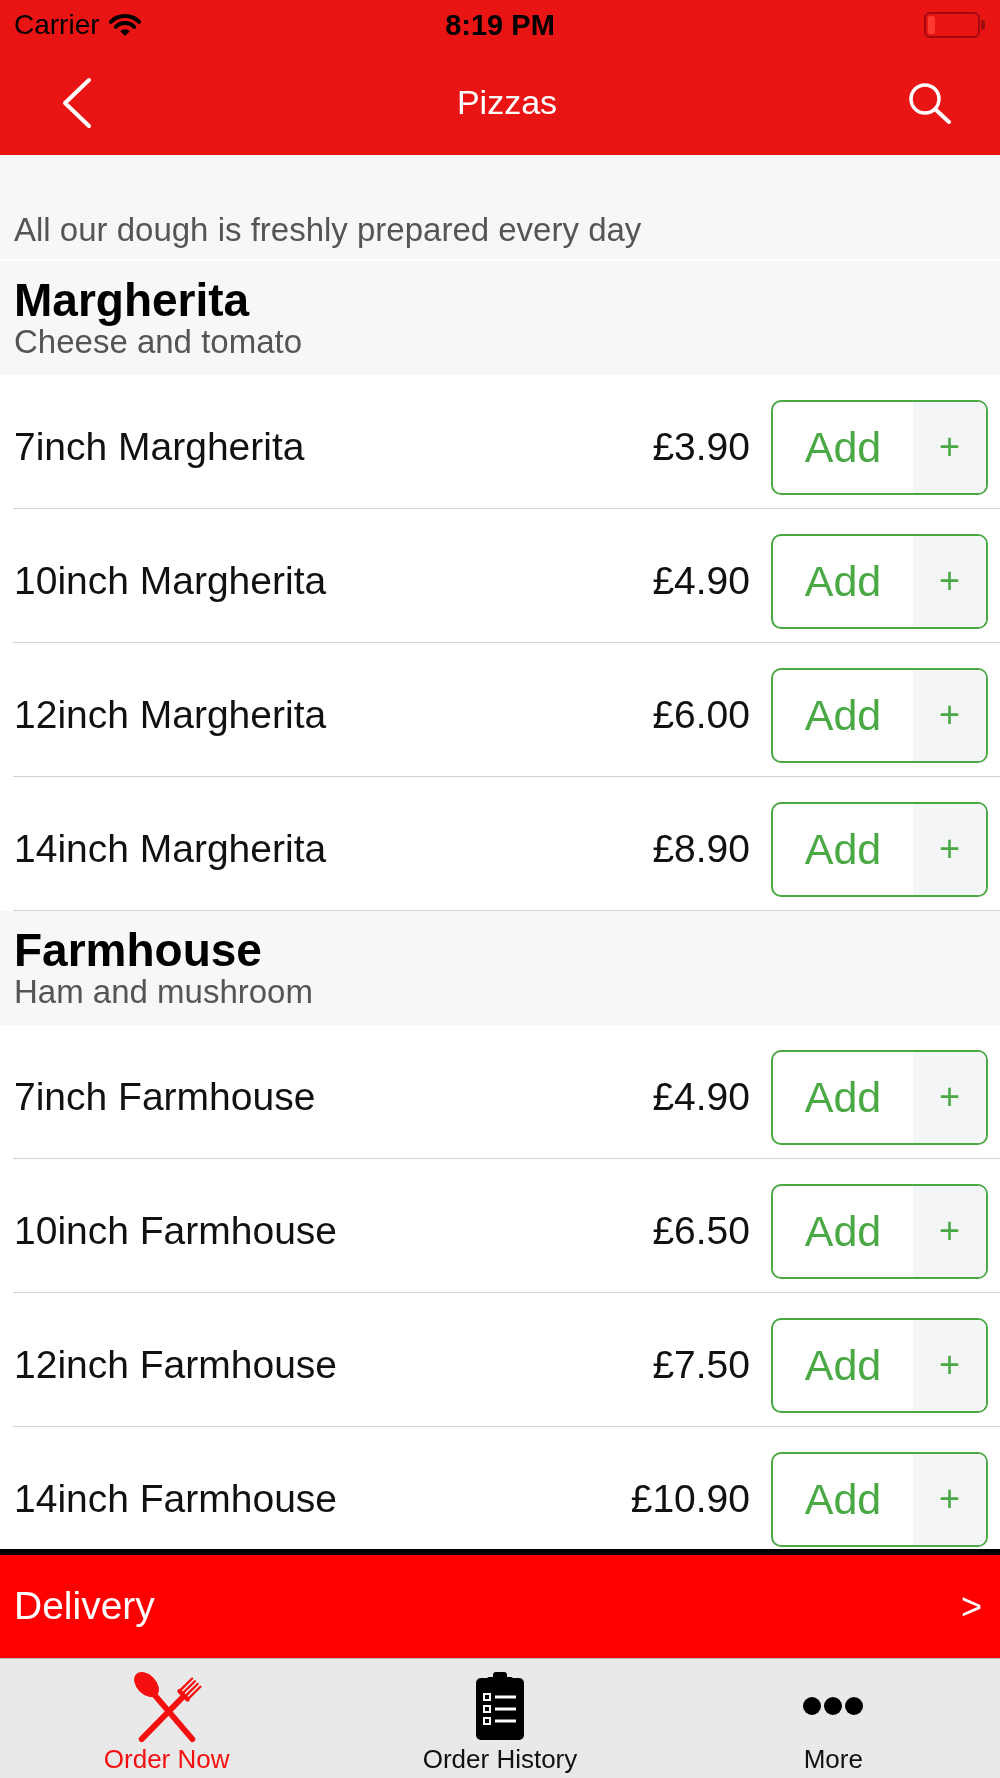 Image resolution: width=1000 pixels, height=1778 pixels. Describe the element at coordinates (833, 1718) in the screenshot. I see `tab-item: More` at that location.